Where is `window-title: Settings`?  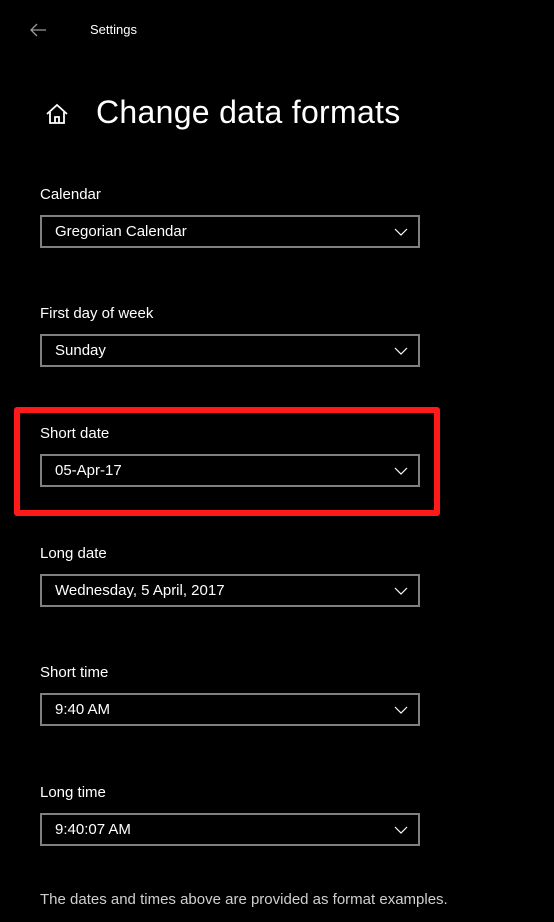
window-title: Settings is located at coordinates (113, 29).